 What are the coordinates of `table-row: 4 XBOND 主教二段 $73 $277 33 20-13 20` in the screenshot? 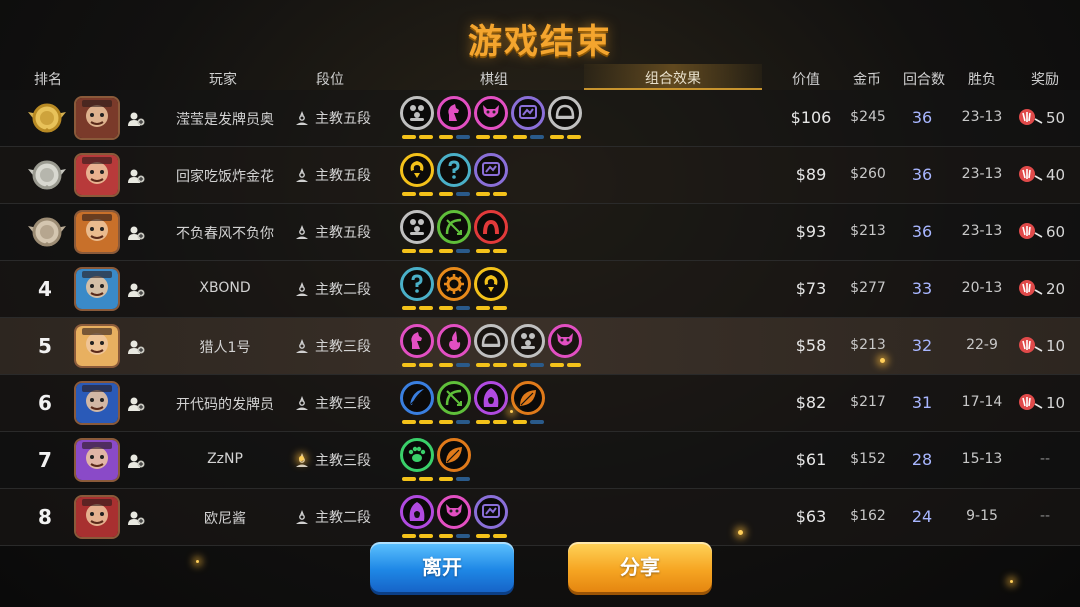 It's located at (540, 289).